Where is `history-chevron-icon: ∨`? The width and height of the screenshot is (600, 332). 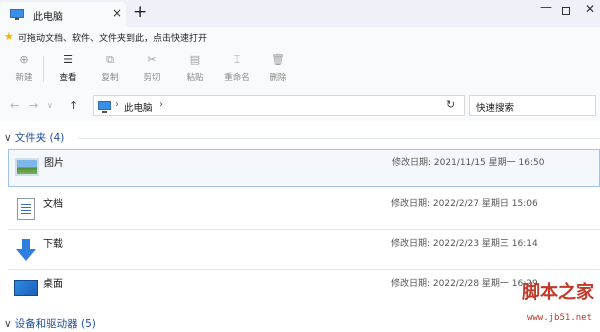
history-chevron-icon: ∨ is located at coordinates (50, 105).